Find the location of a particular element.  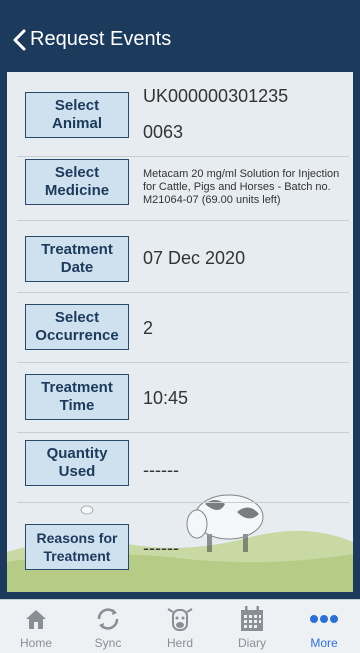

animal-row: Select Animal UK000000301235 0063 is located at coordinates (183, 118).